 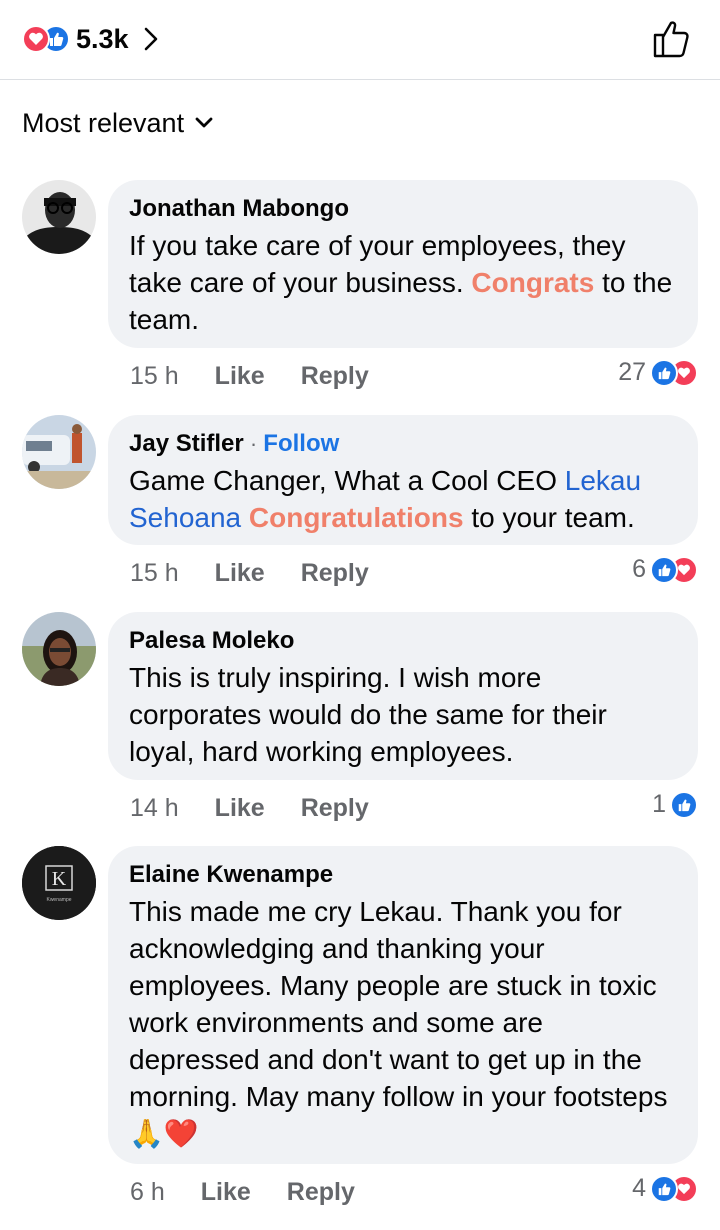 I want to click on reactions-bar: 5.3k, so click(x=360, y=40).